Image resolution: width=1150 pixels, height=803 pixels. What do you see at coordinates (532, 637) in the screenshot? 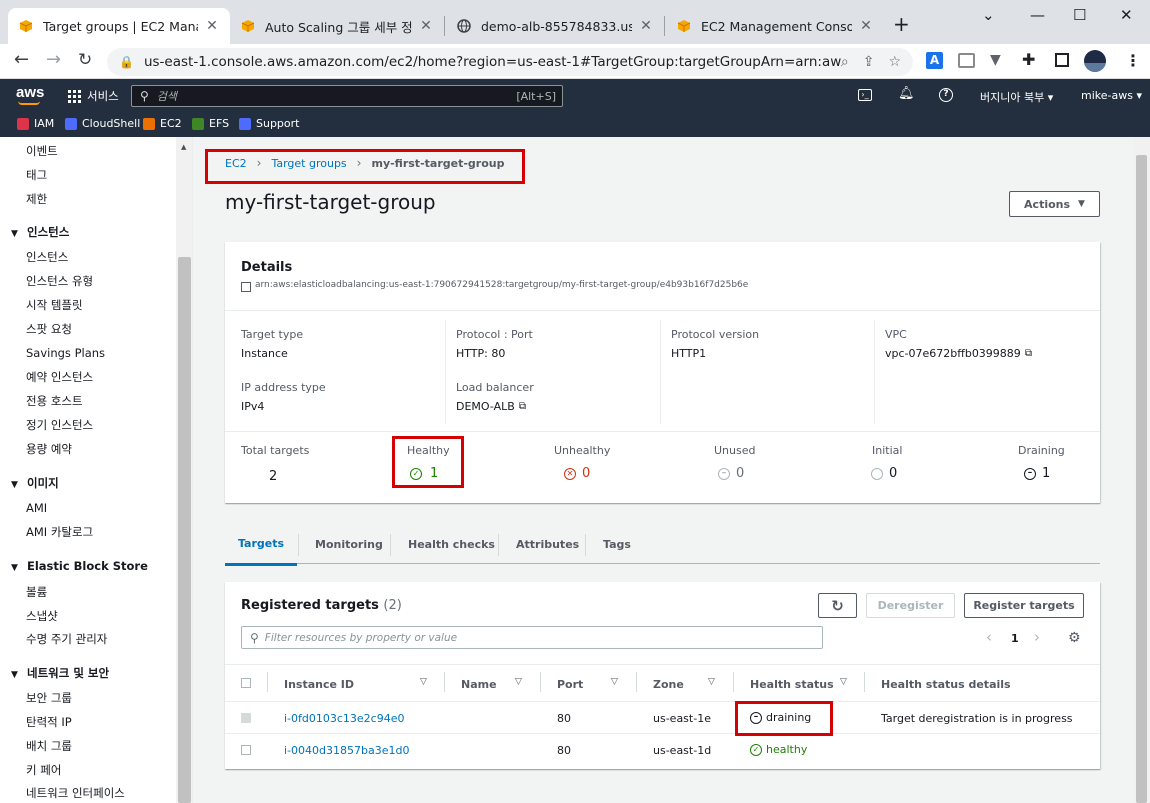
I see `filter-input: ⚲ Filter resources by property or value` at bounding box center [532, 637].